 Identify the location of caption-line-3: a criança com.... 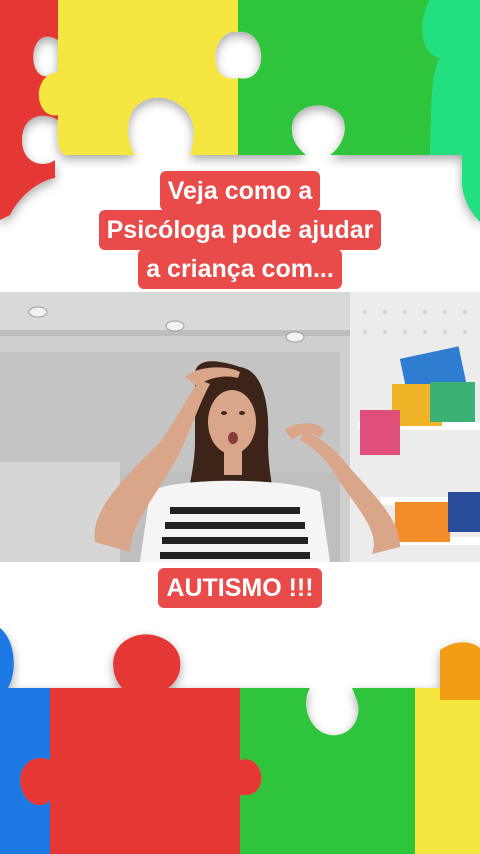
(240, 269).